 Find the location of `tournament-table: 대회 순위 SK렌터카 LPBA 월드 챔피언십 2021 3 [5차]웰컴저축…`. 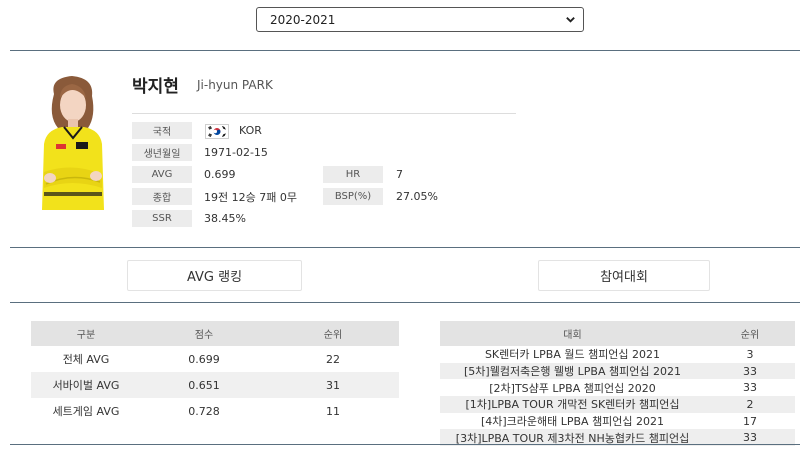

tournament-table: 대회 순위 SK렌터카 LPBA 월드 챔피언십 2021 3 [5차]웰컴저축… is located at coordinates (617, 384).